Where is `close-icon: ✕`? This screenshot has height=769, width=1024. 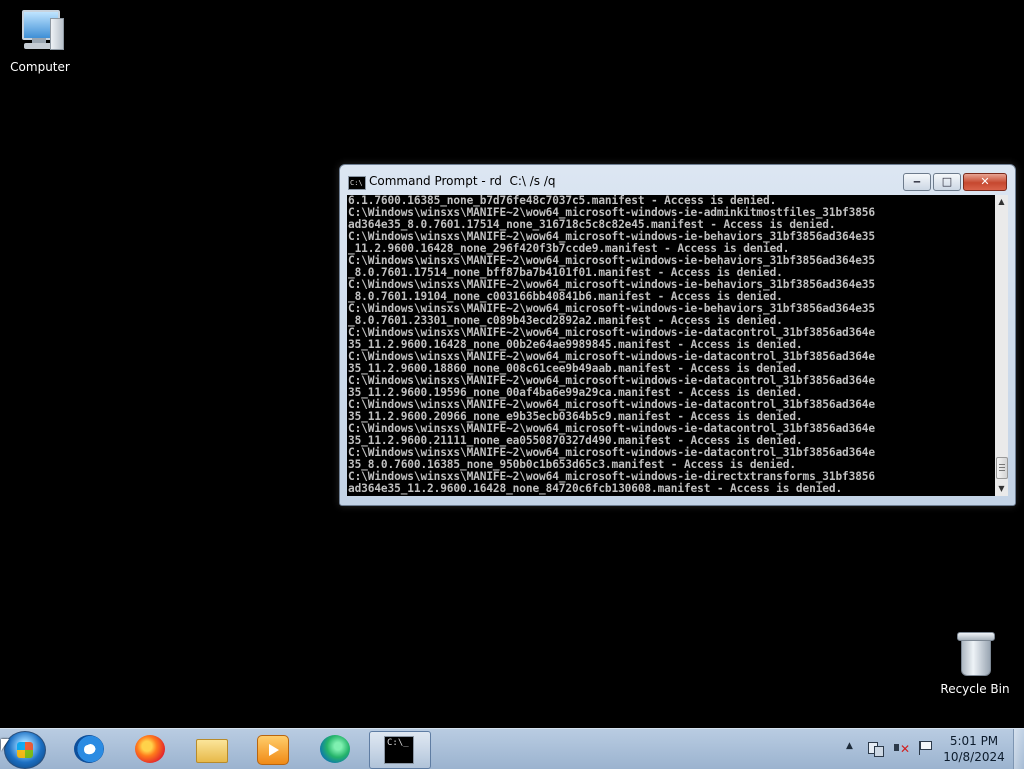 close-icon: ✕ is located at coordinates (985, 181).